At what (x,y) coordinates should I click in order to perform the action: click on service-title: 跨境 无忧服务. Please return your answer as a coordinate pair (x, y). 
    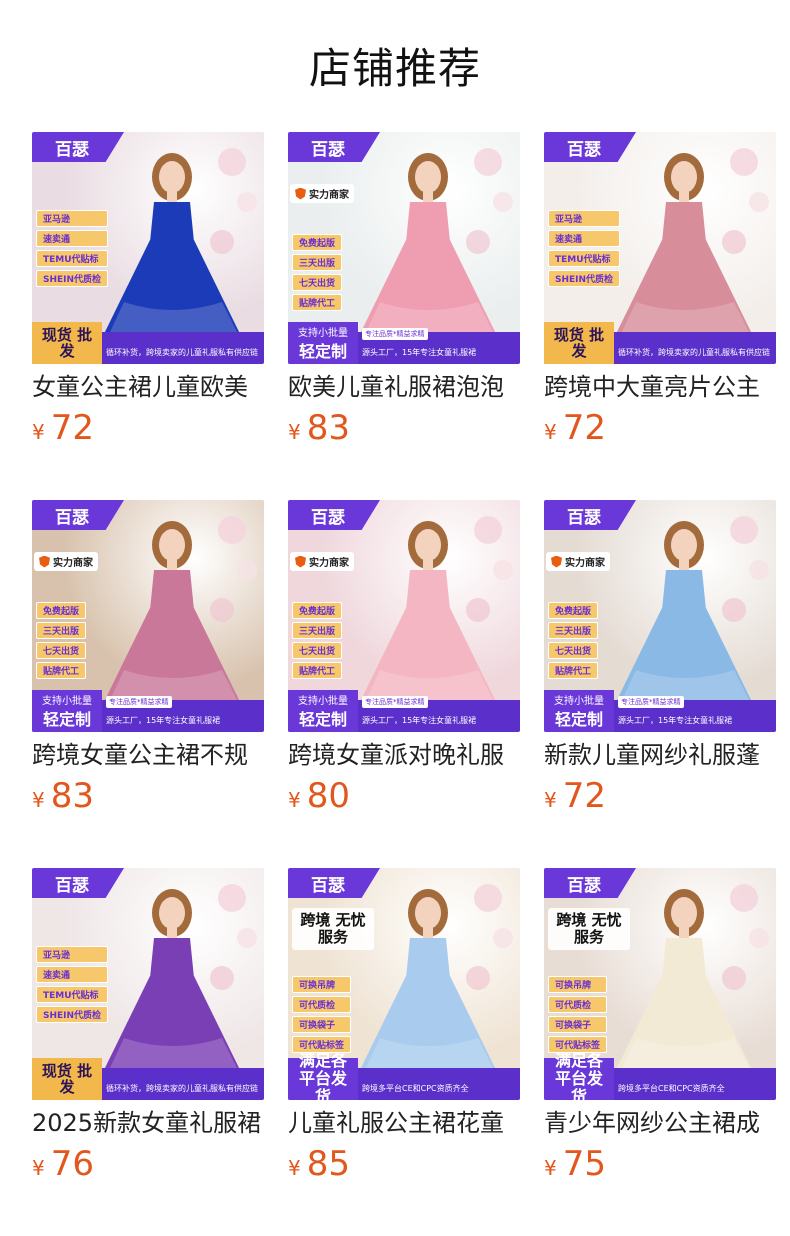
    Looking at the image, I should click on (589, 929).